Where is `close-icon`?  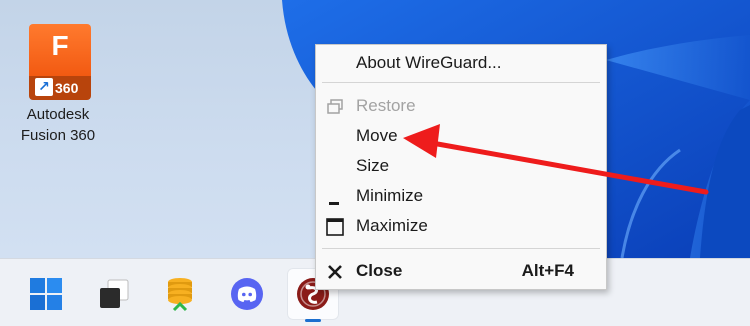 close-icon is located at coordinates (335, 272).